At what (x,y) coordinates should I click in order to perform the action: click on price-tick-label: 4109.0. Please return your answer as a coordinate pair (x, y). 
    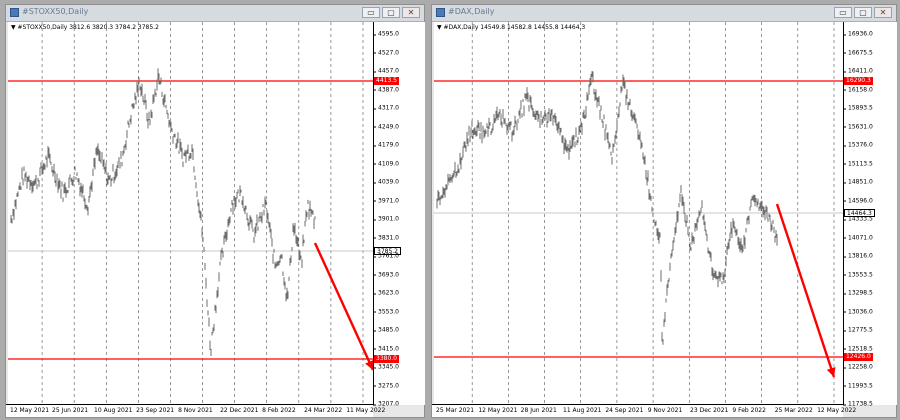
    Looking at the image, I should click on (386, 163).